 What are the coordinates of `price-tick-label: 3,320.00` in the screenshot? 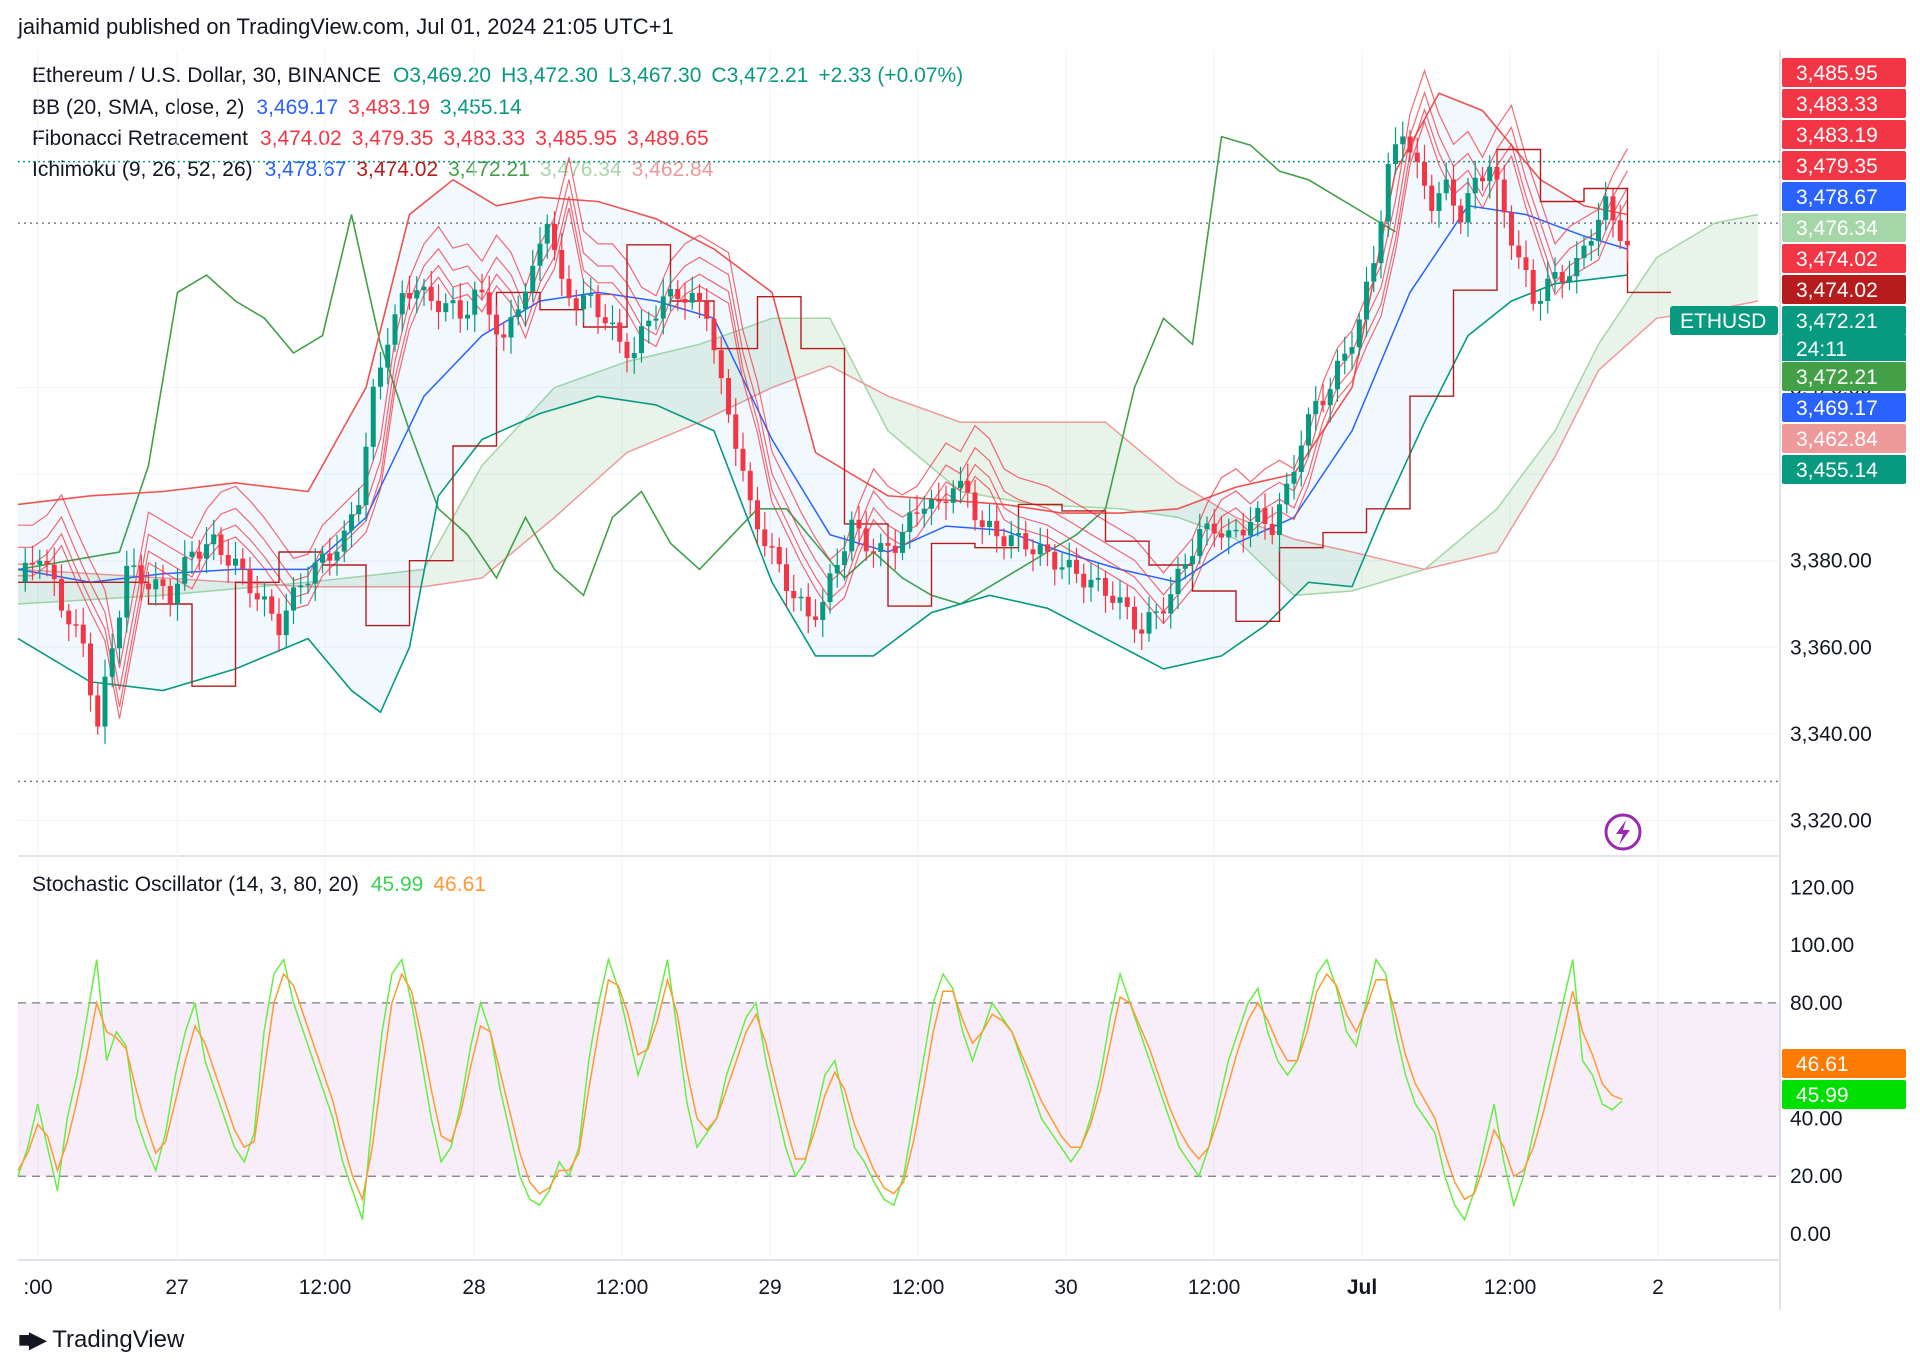 It's located at (1831, 820).